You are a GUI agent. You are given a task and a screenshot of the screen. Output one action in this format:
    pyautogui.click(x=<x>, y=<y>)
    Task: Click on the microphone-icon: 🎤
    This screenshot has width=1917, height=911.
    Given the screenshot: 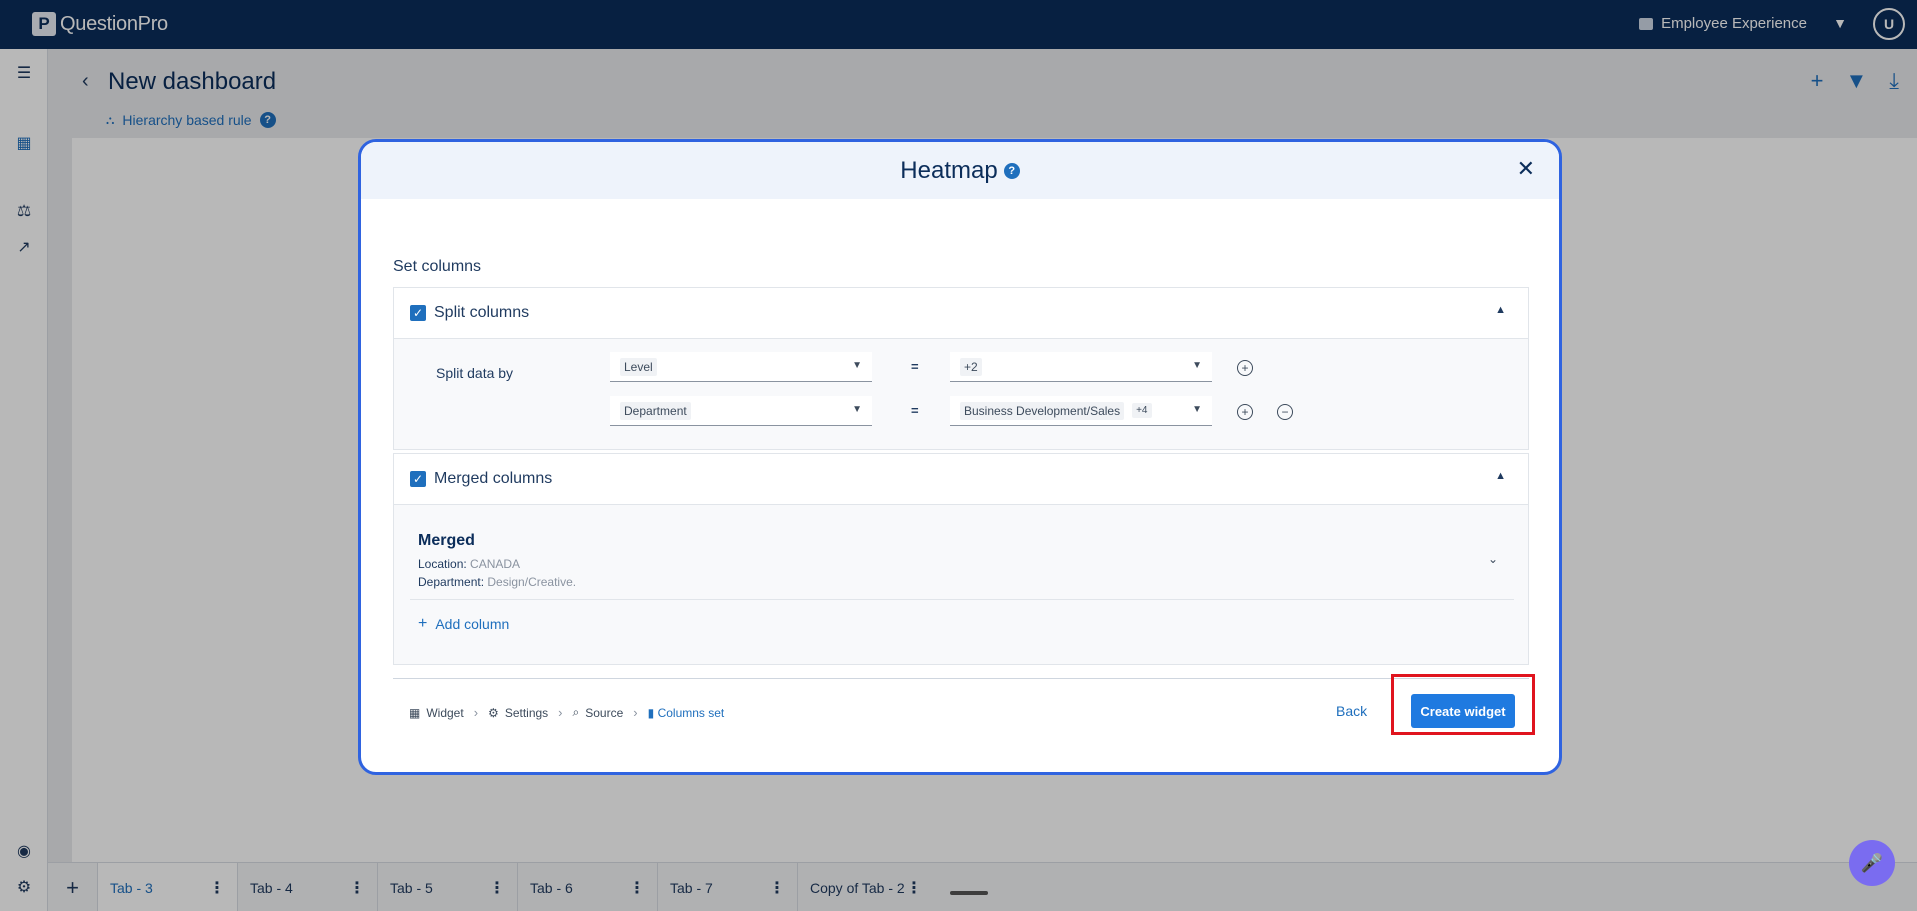 What is the action you would take?
    pyautogui.click(x=1872, y=862)
    